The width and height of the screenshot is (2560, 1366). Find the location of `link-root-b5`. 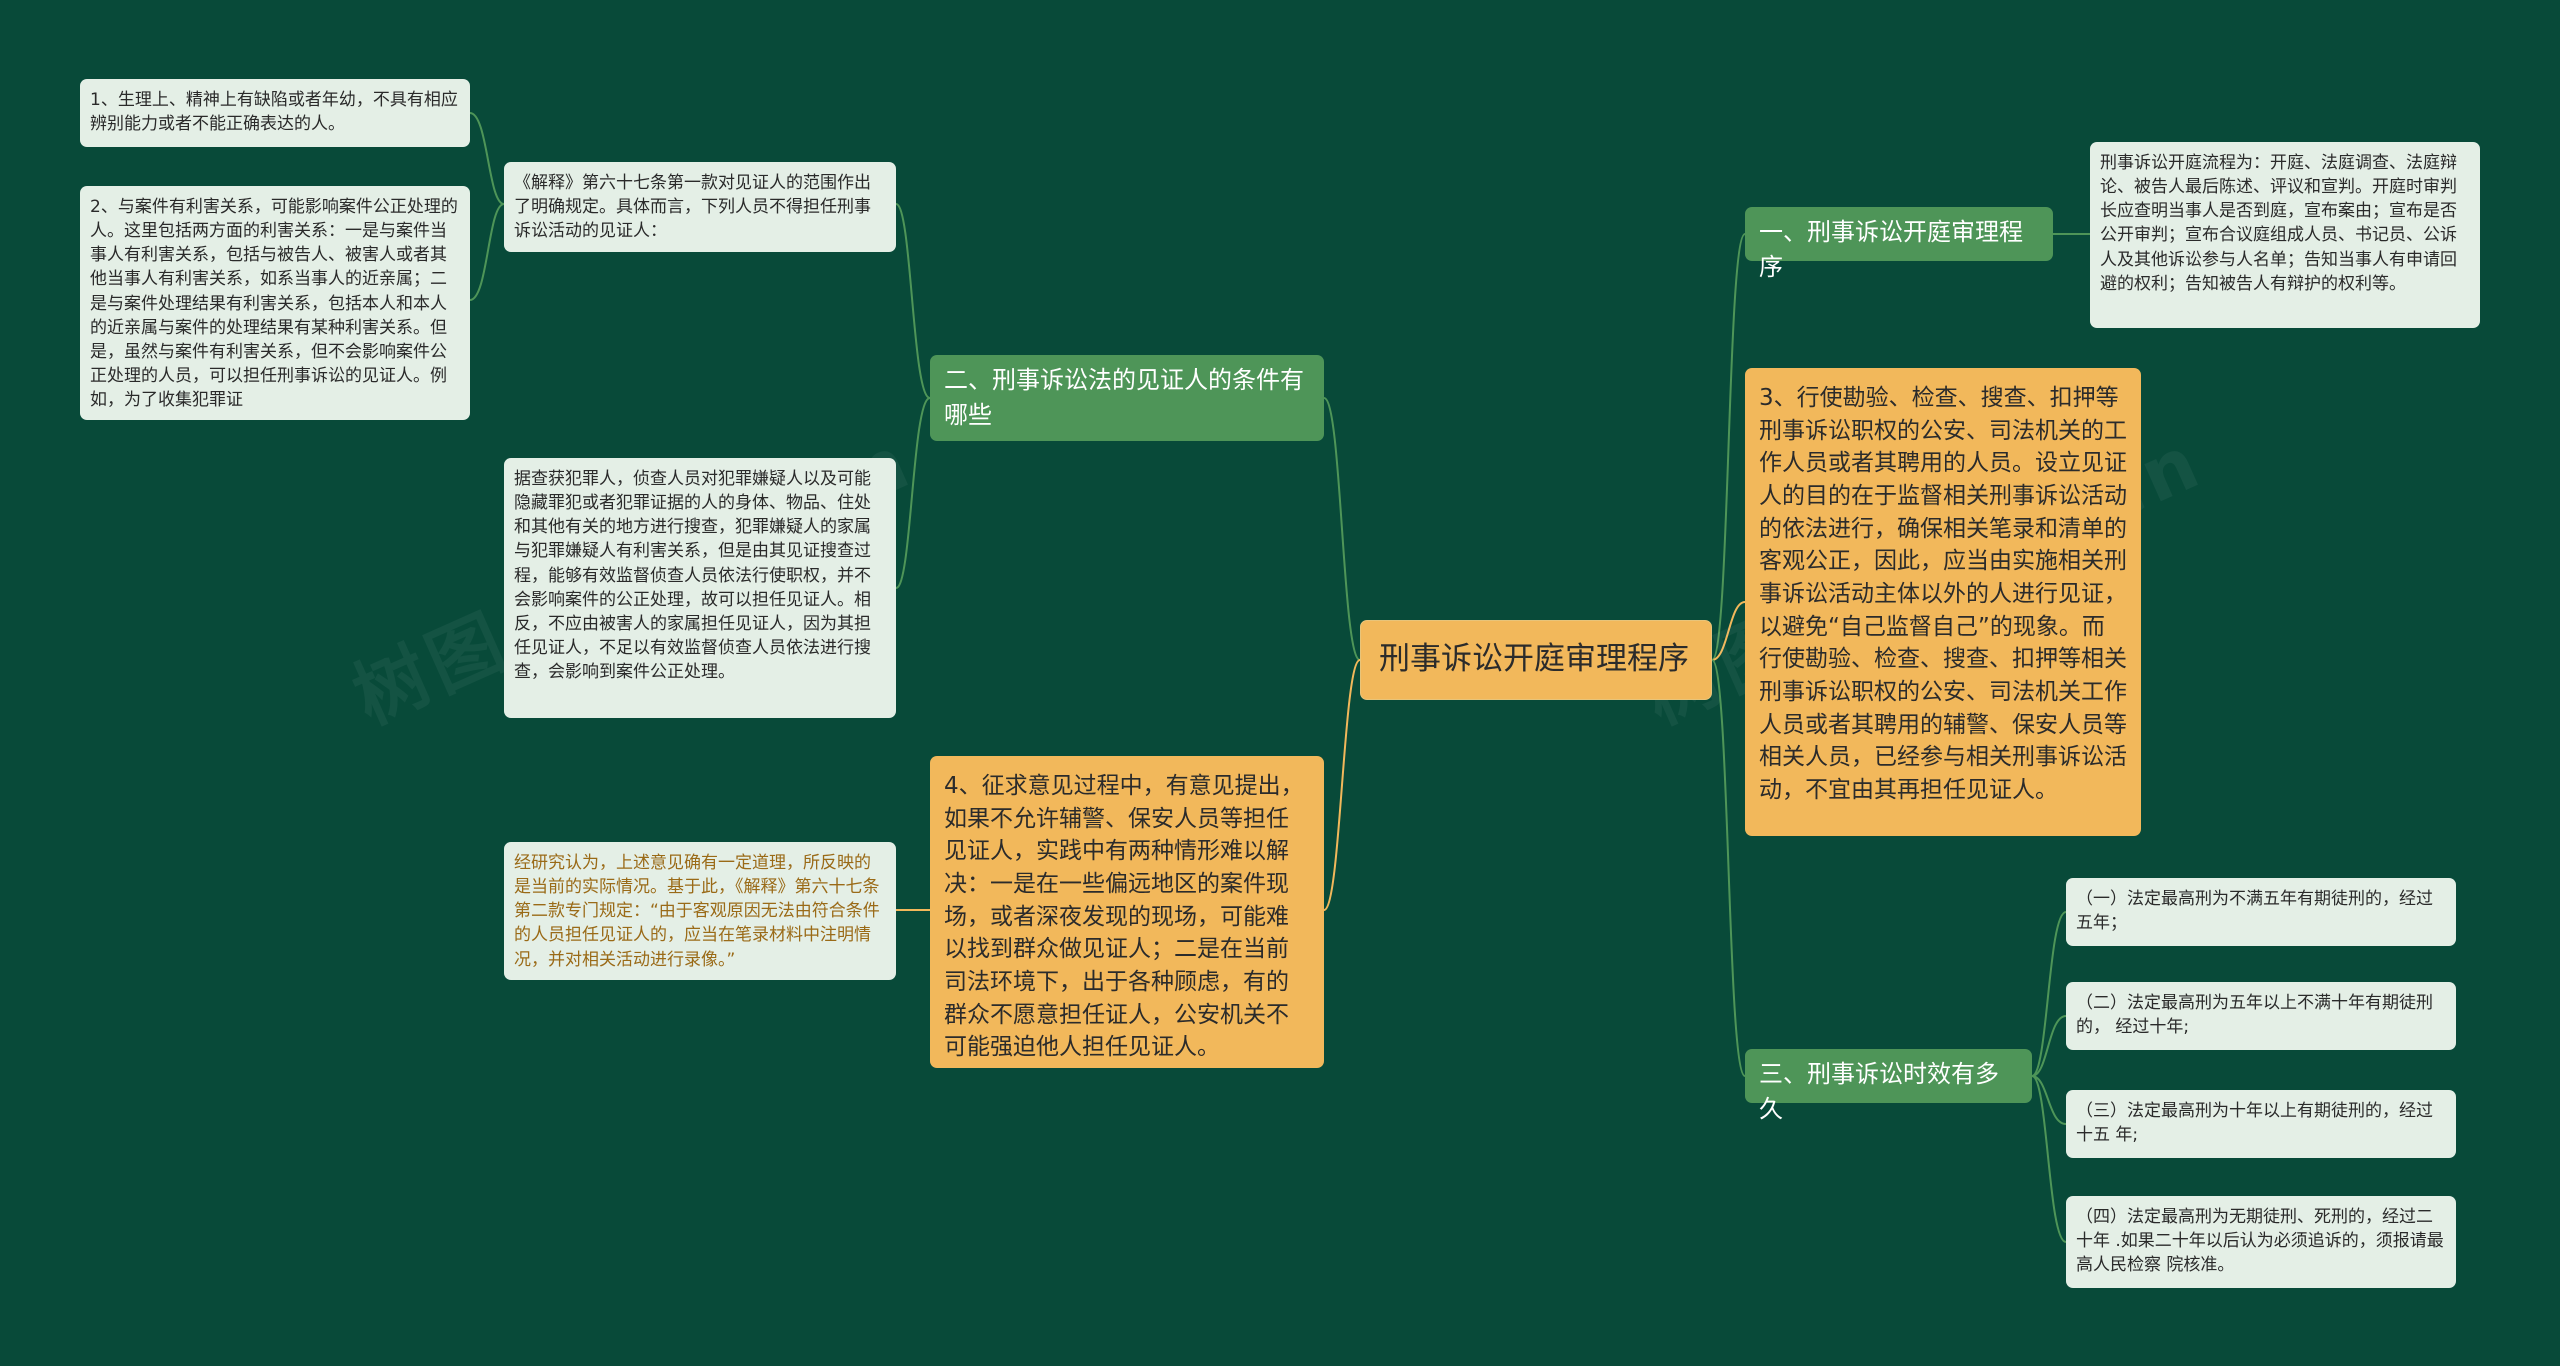

link-root-b5 is located at coordinates (1342, 785).